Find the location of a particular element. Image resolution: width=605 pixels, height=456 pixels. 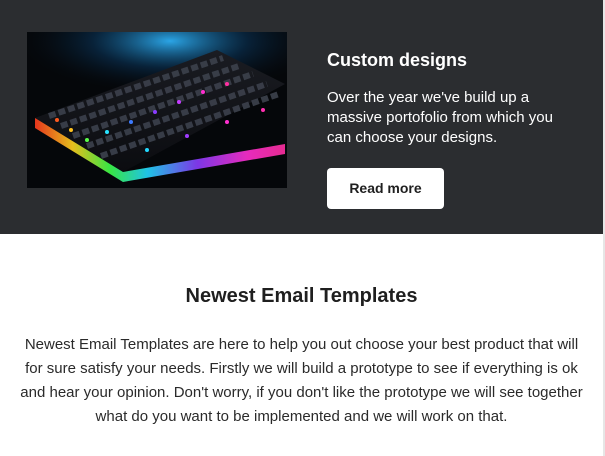

section-title: Newest Email Templates is located at coordinates (301, 296).